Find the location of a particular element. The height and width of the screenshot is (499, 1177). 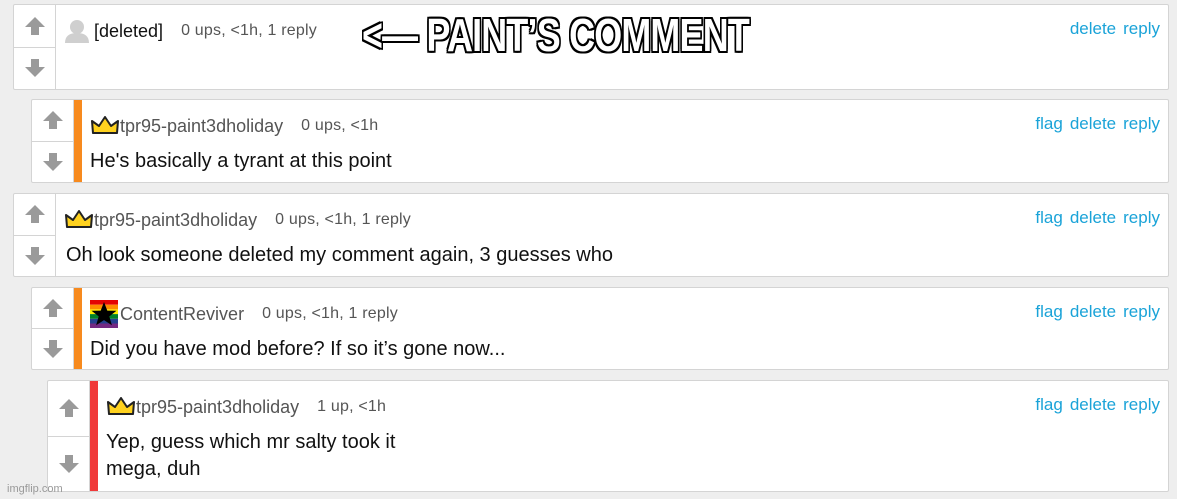

comment-meta: 0 ups, <1h is located at coordinates (340, 125).